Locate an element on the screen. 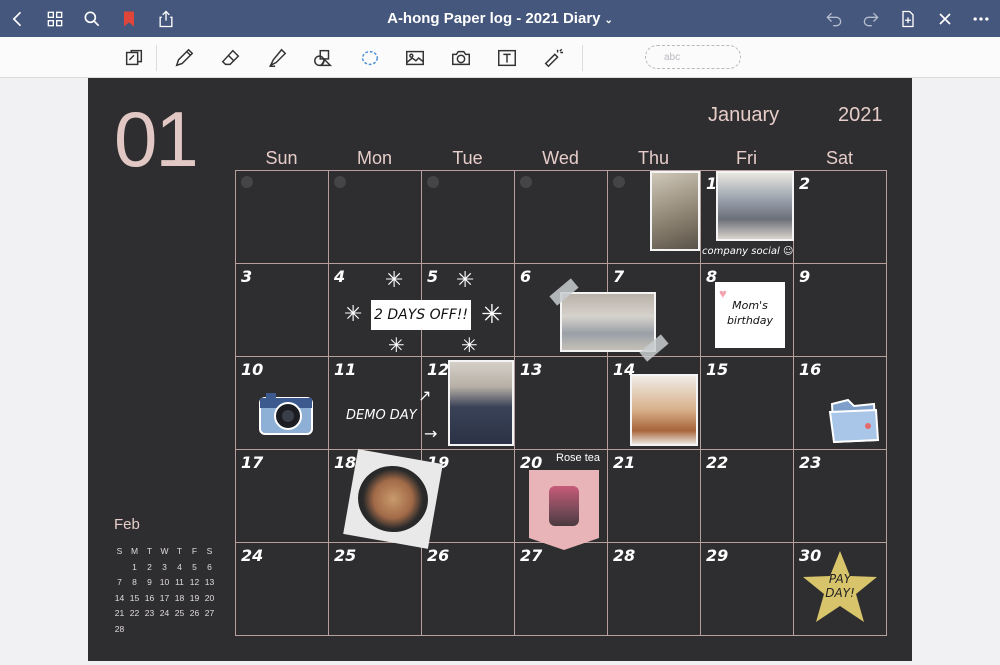 This screenshot has width=1000, height=665. close-icon is located at coordinates (945, 19).